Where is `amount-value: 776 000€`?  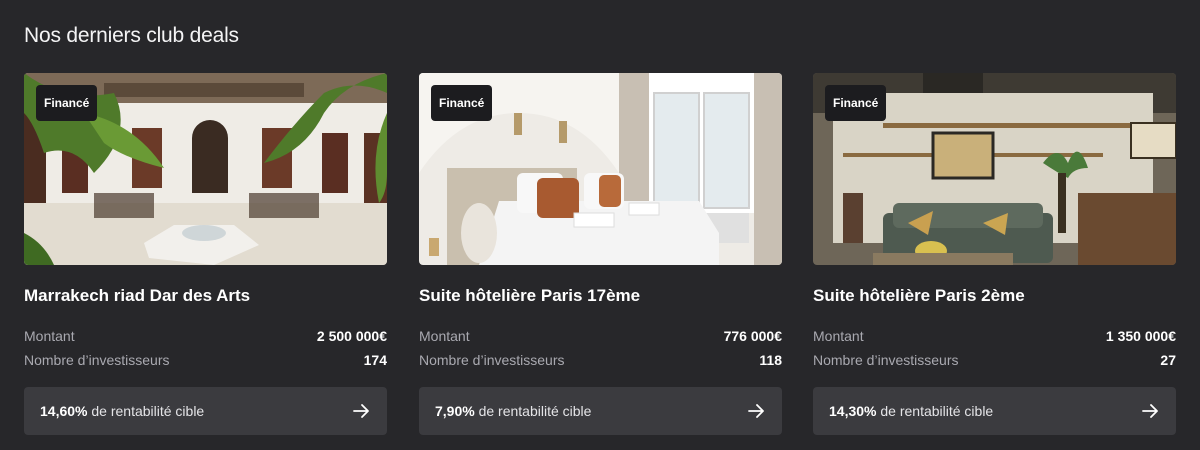
amount-value: 776 000€ is located at coordinates (752, 336).